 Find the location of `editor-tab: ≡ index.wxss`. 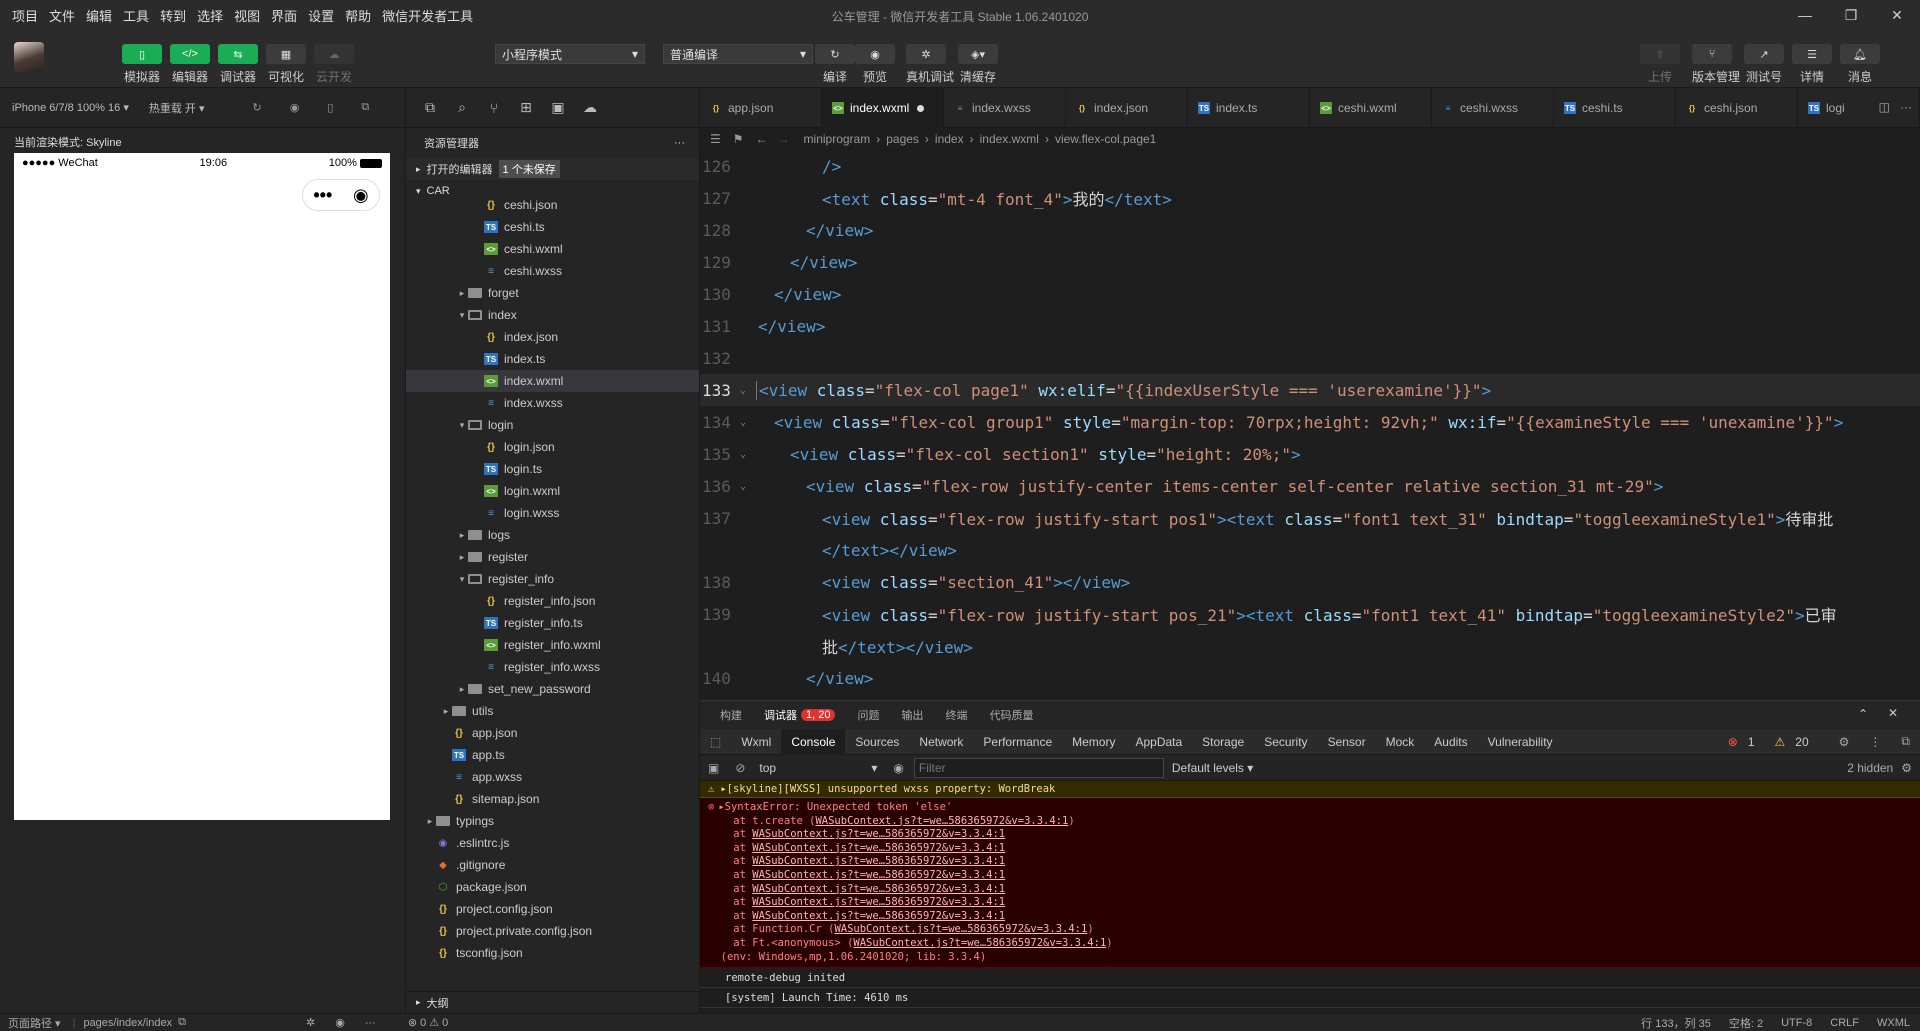

editor-tab: ≡ index.wxss is located at coordinates (1005, 108).